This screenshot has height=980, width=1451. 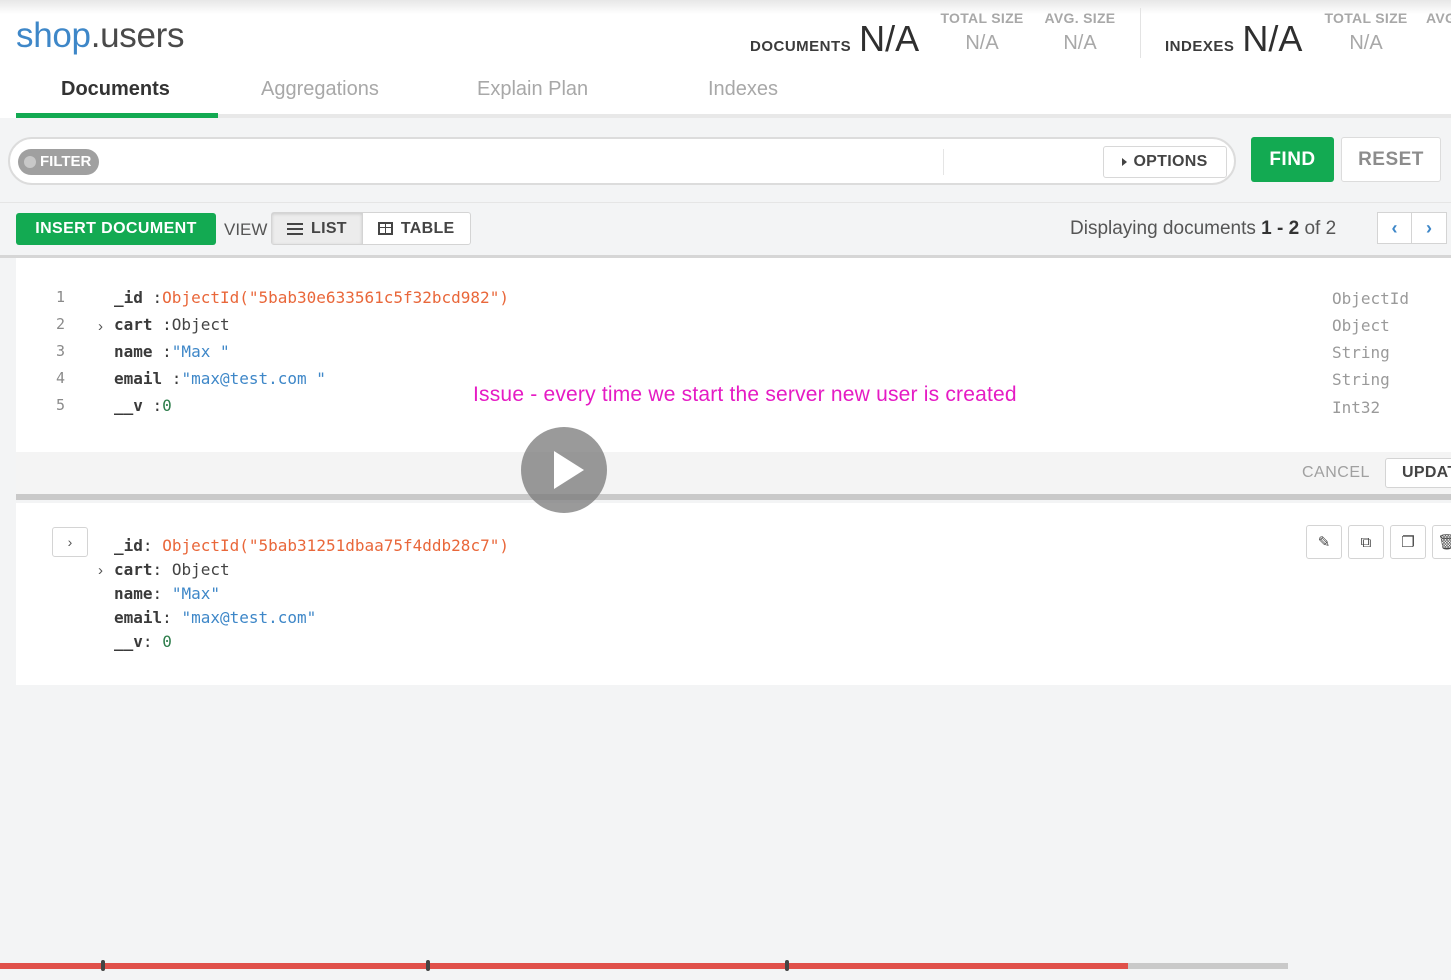 I want to click on options-button: OPTIONS, so click(x=1165, y=162).